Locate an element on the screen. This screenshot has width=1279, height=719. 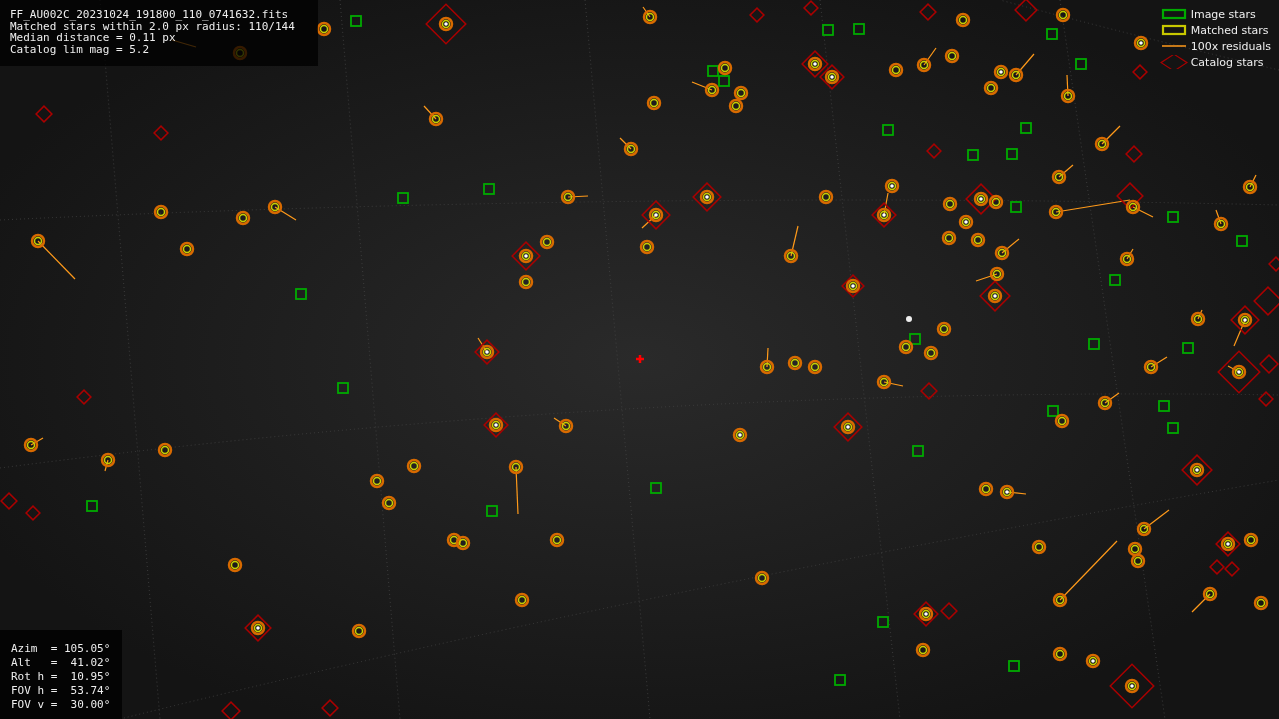
rectangle-icon is located at coordinates (1173, 30).